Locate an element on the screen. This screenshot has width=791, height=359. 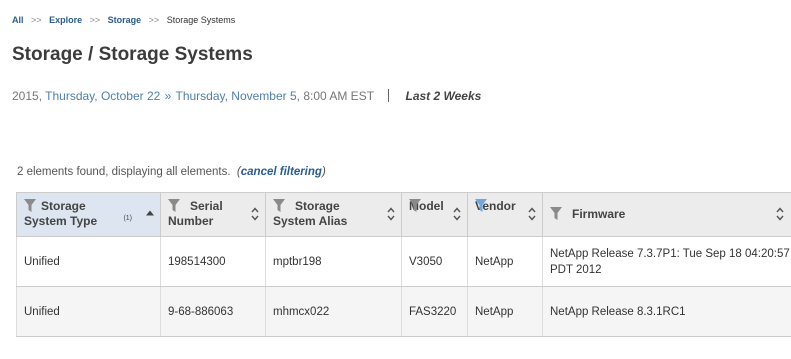
cancel-filtering: (cancel filtering) is located at coordinates (280, 172).